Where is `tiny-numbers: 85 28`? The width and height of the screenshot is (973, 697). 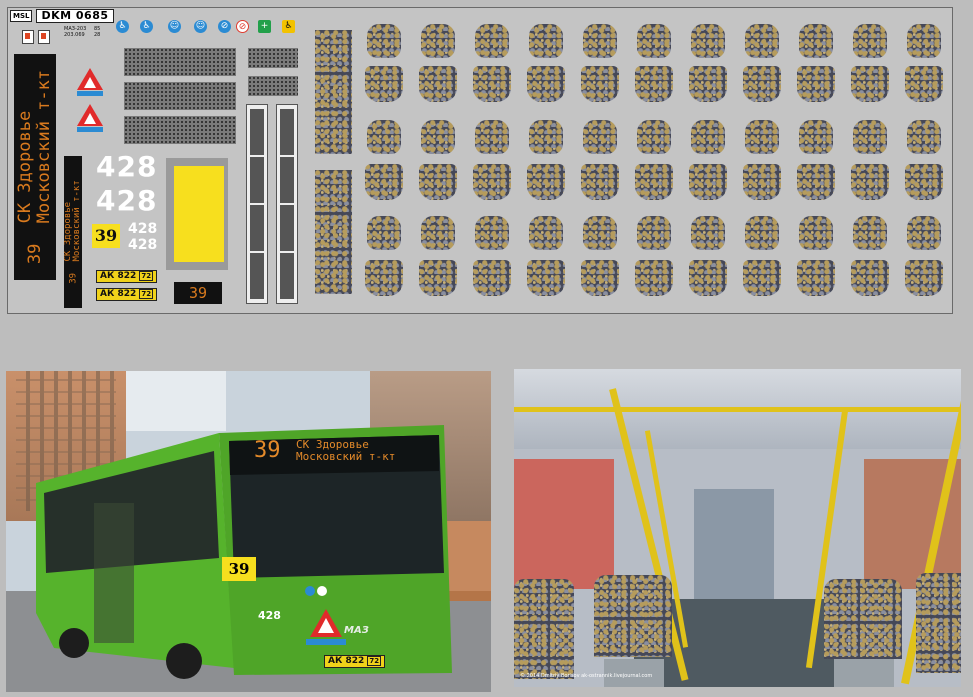
tiny-numbers: 85 28 is located at coordinates (97, 32).